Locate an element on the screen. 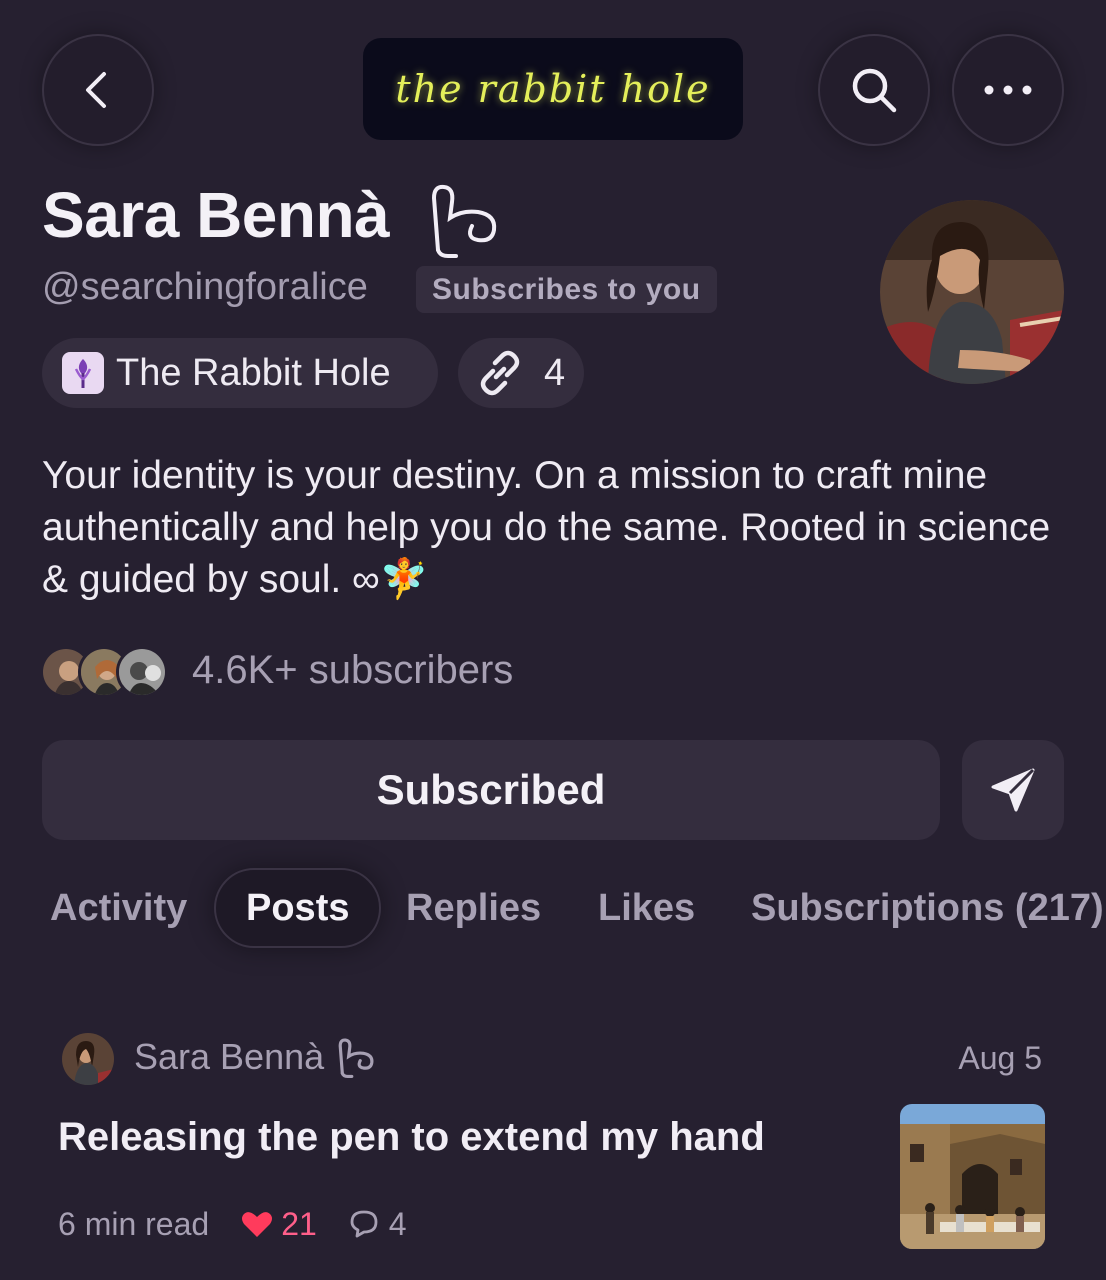  post-date: Aug 5 is located at coordinates (1000, 1058).